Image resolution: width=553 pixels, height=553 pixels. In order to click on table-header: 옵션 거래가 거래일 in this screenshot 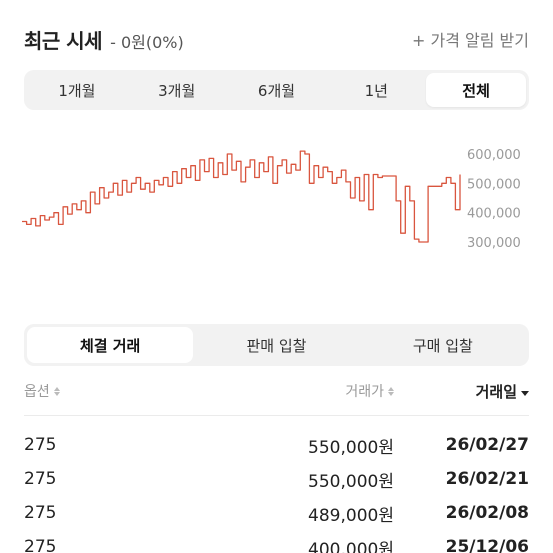, I will do `click(276, 391)`.